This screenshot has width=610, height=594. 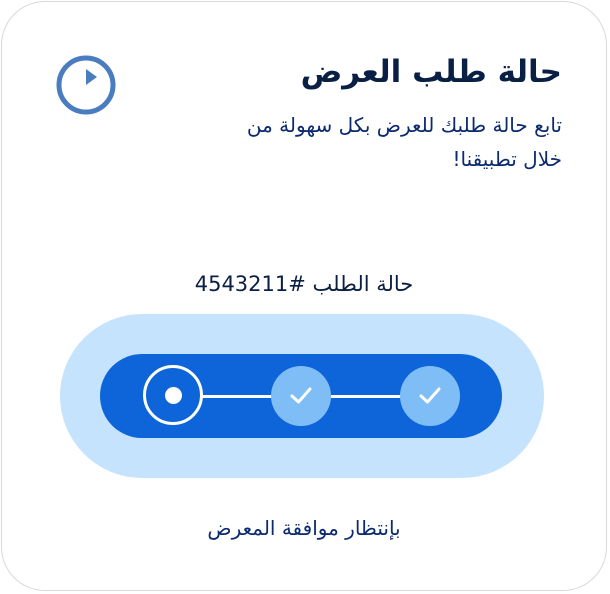 I want to click on clock-icon, so click(x=86, y=85).